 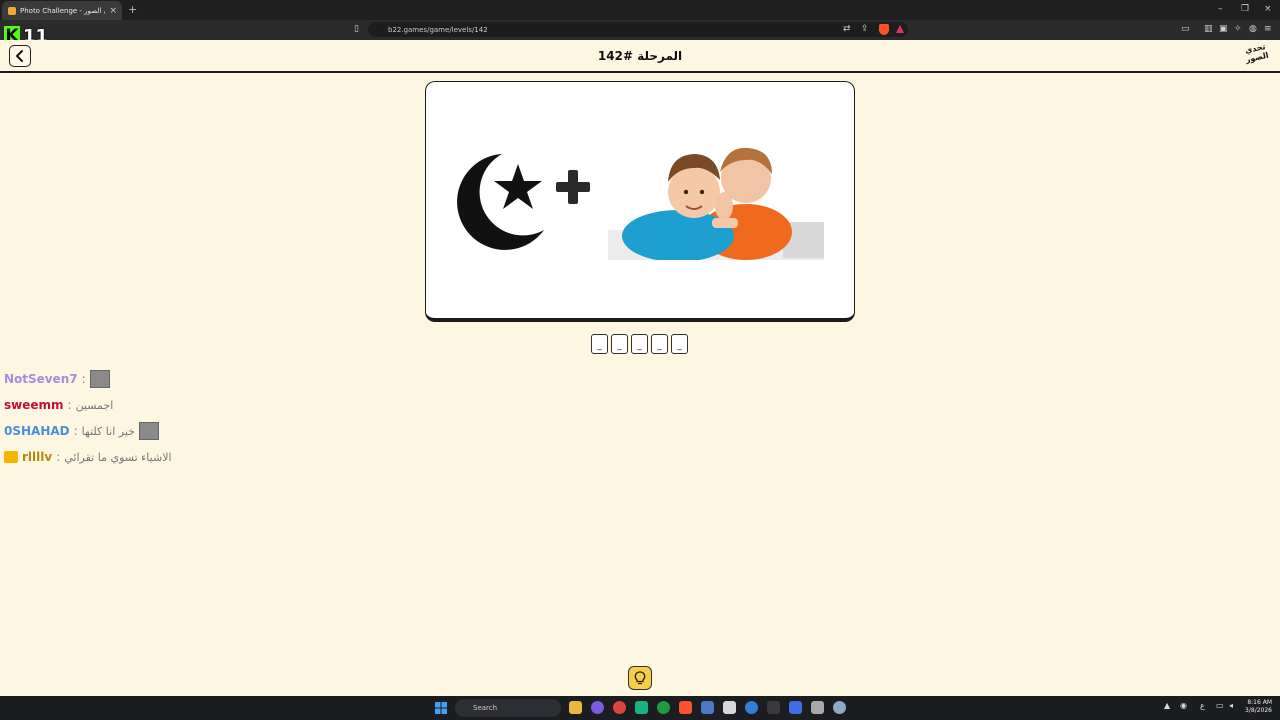 I want to click on chat-text: خير انا كلتها, so click(x=108, y=431).